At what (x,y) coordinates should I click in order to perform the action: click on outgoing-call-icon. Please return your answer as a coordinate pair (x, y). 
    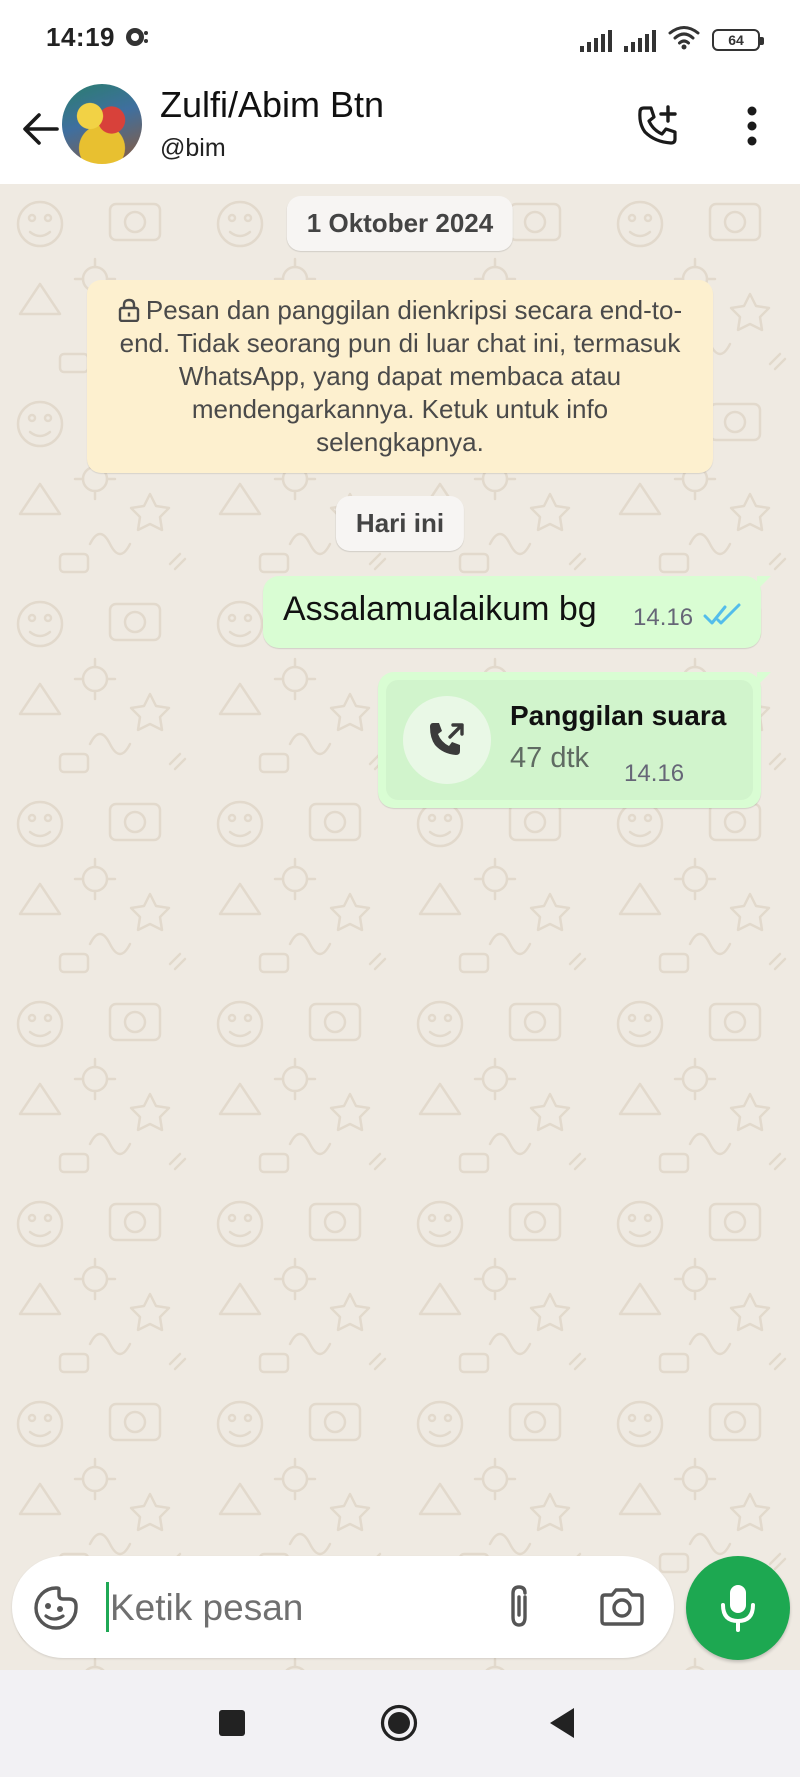
    Looking at the image, I should click on (447, 739).